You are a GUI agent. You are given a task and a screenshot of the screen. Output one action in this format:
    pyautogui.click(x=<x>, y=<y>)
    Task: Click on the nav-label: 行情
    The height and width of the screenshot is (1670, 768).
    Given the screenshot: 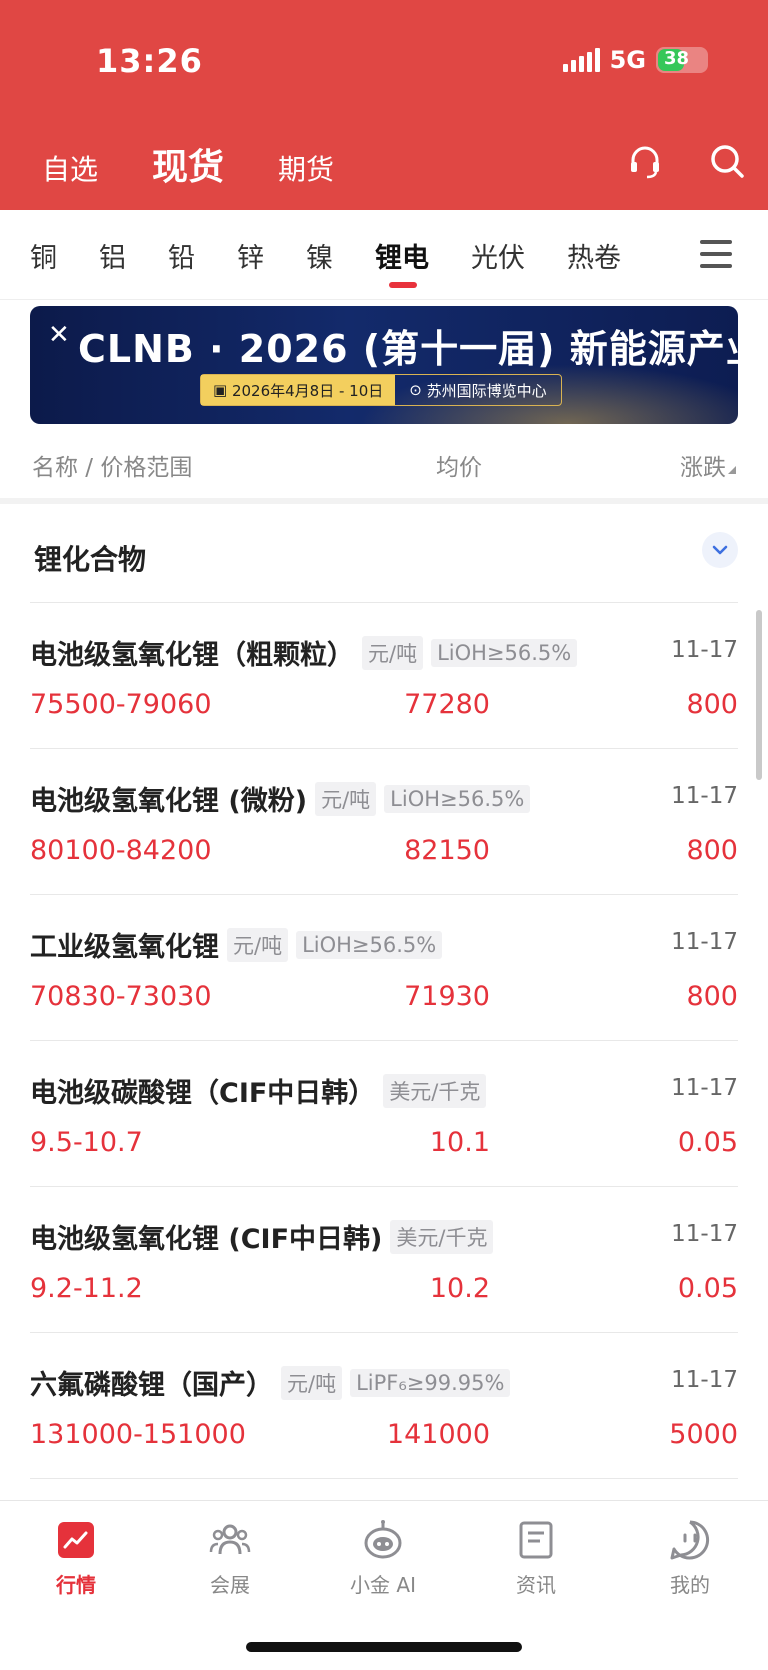 What is the action you would take?
    pyautogui.click(x=76, y=1585)
    